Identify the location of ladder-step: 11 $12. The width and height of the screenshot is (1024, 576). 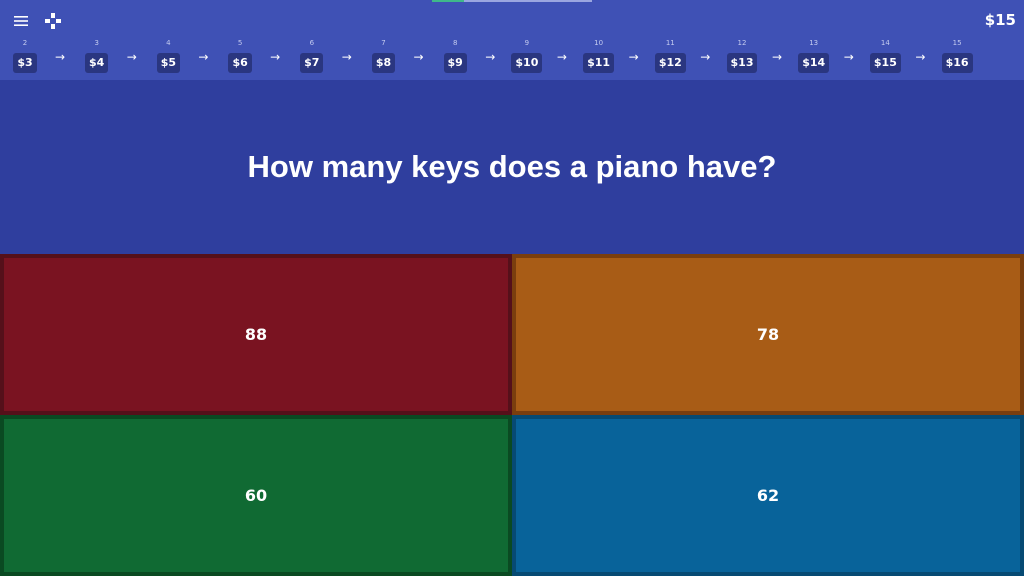
(670, 55).